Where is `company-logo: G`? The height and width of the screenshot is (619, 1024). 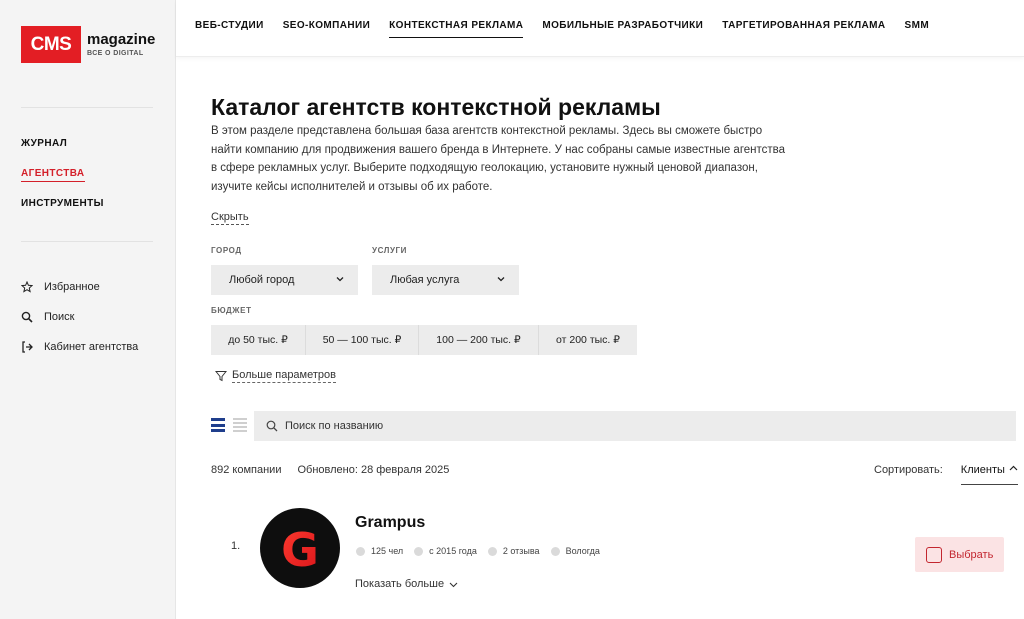 company-logo: G is located at coordinates (300, 548).